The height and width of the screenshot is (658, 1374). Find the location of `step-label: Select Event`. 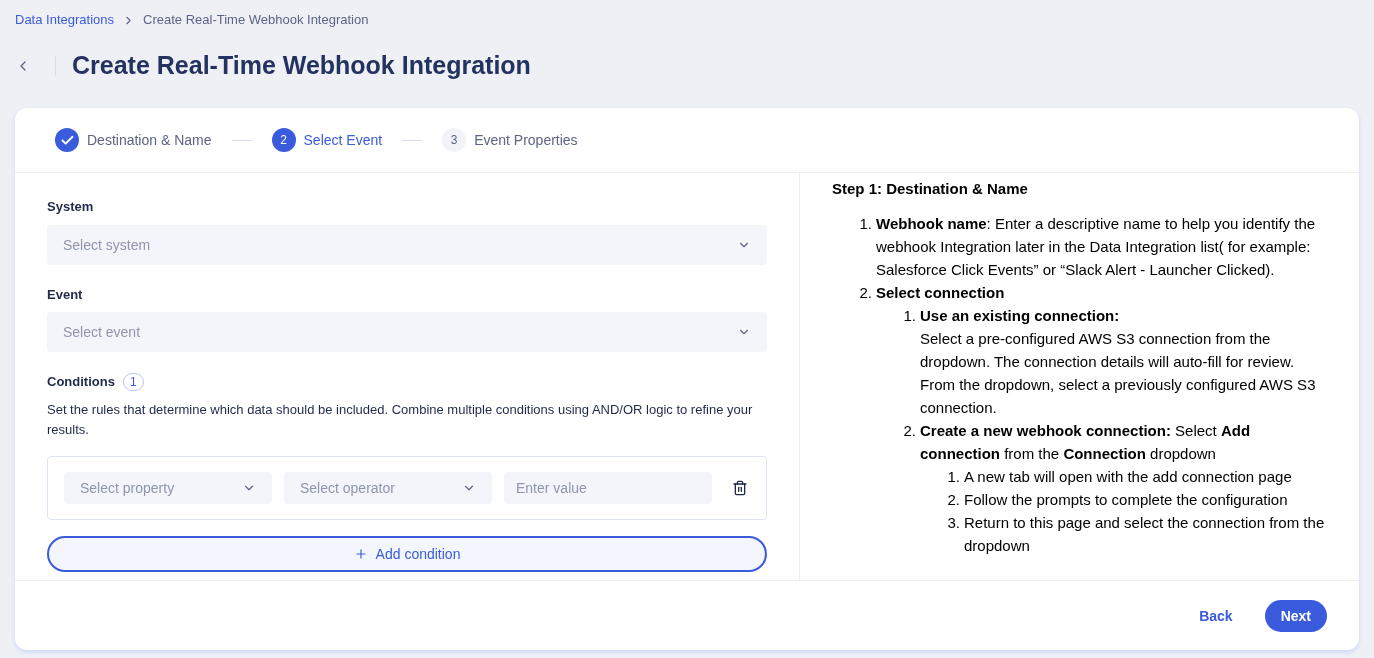

step-label: Select Event is located at coordinates (343, 140).